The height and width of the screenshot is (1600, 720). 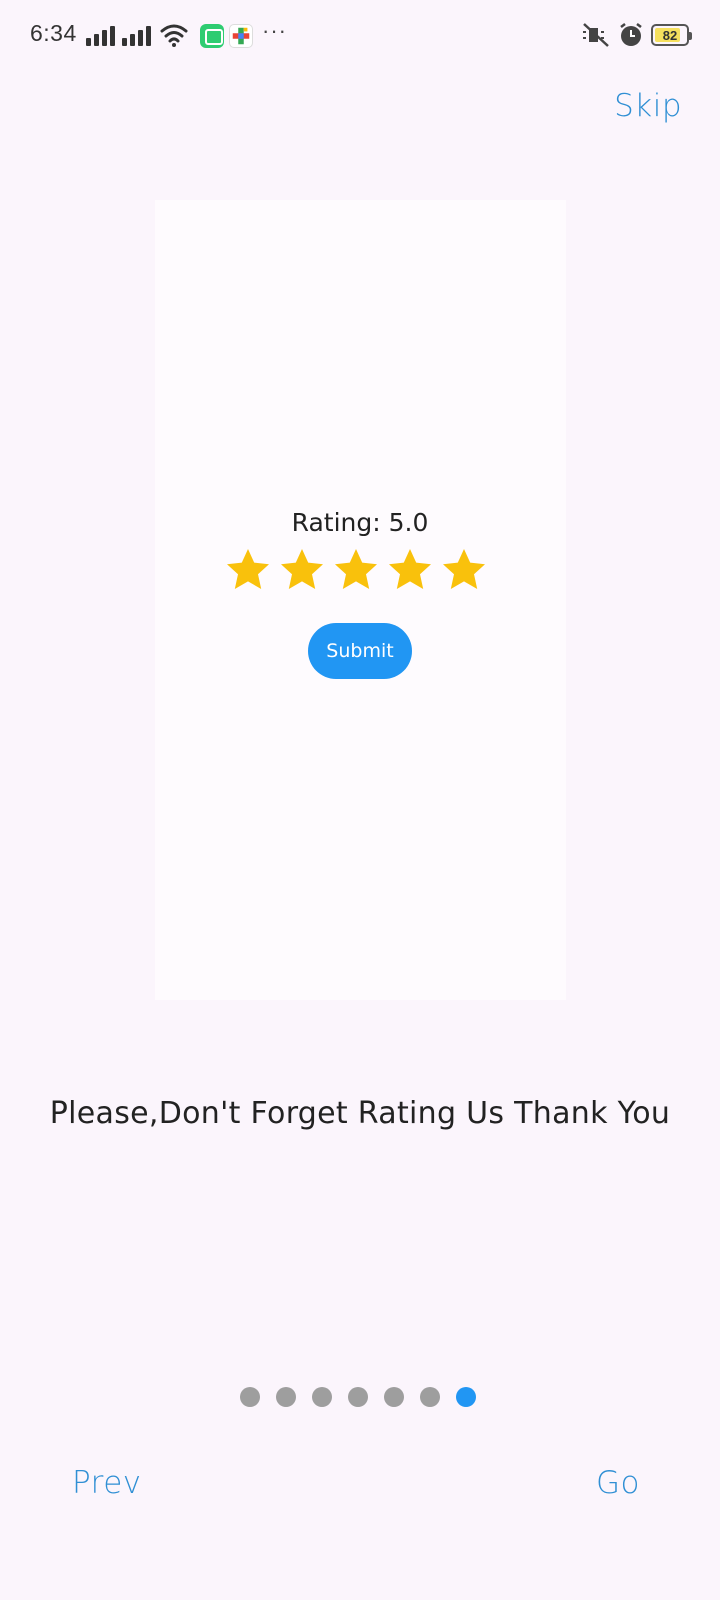 I want to click on battery-level: 82, so click(x=670, y=35).